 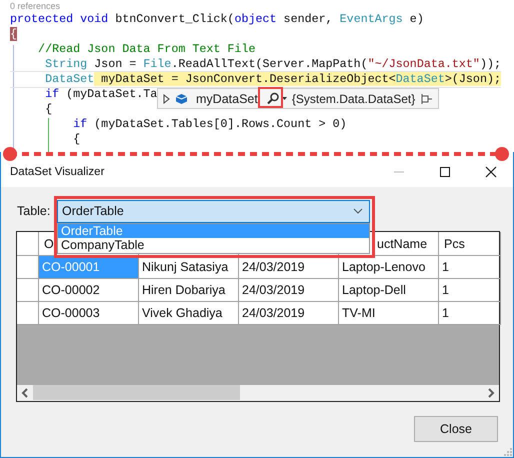 I want to click on code-line: if (myDataSet.Tables[0].Rows.Count > 0), so click(x=209, y=124).